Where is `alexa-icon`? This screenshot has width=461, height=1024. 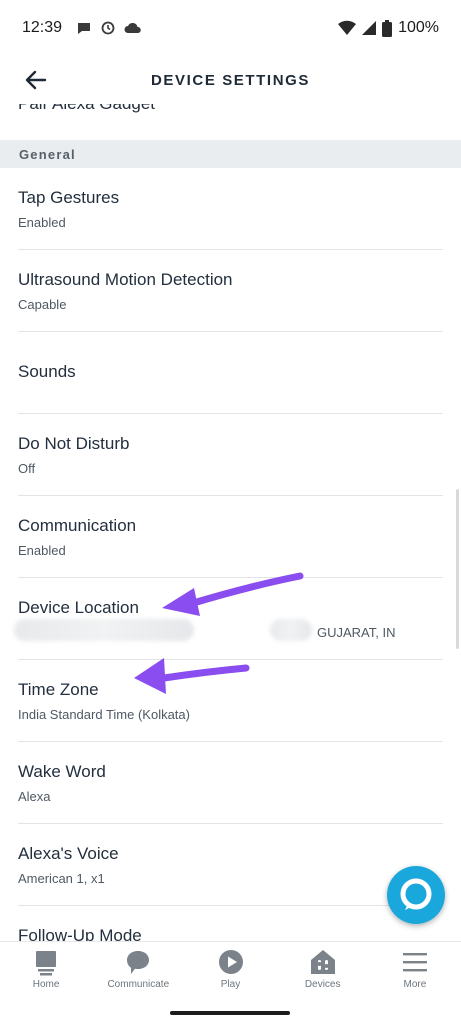
alexa-icon is located at coordinates (416, 894).